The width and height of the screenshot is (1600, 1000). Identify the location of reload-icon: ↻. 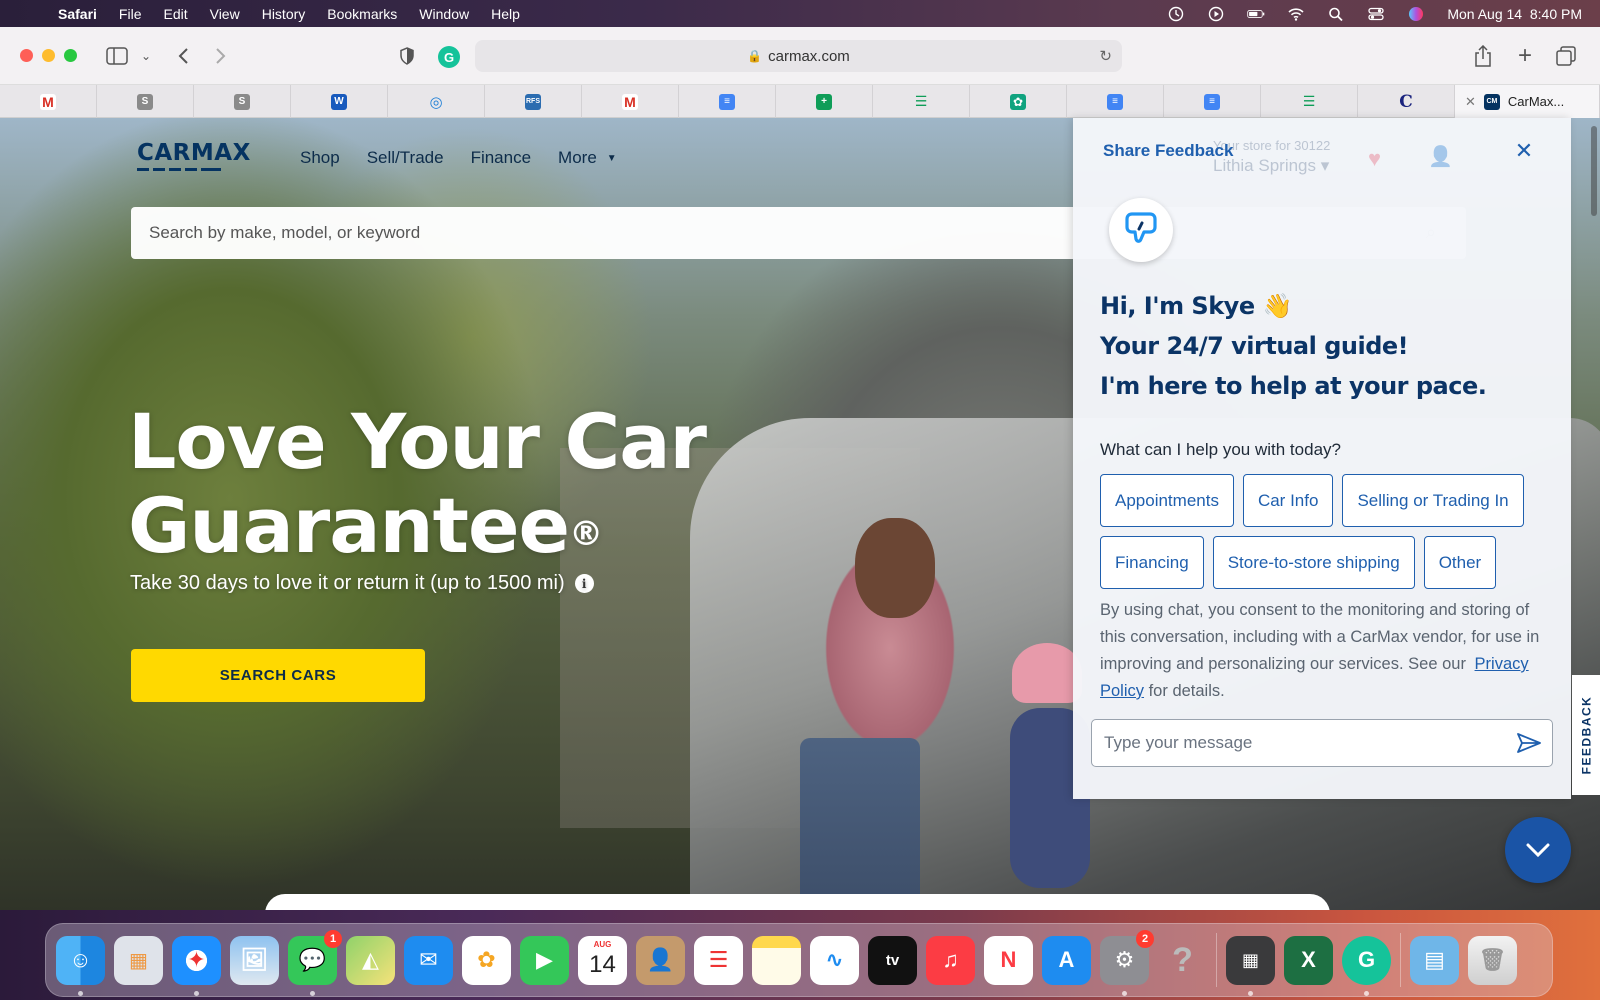
(1105, 56).